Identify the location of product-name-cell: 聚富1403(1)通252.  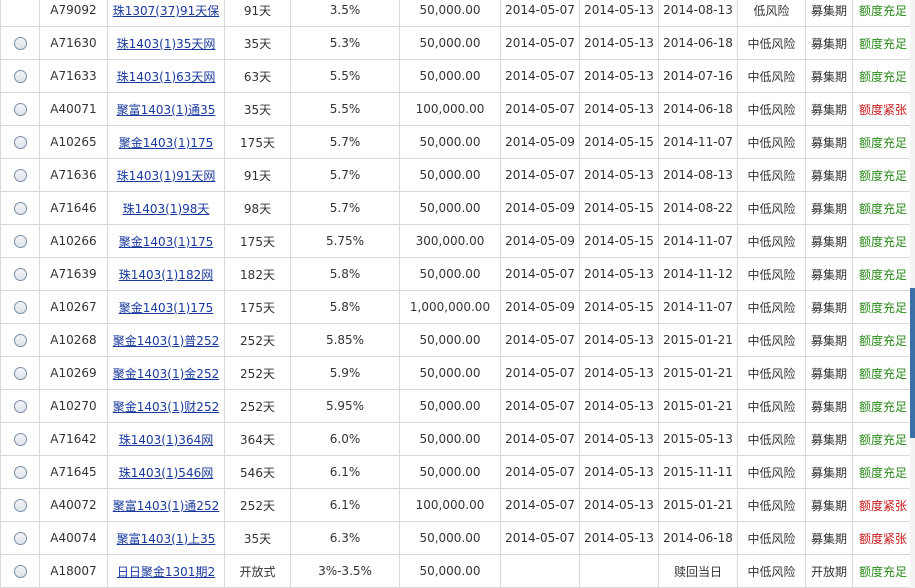
(166, 505).